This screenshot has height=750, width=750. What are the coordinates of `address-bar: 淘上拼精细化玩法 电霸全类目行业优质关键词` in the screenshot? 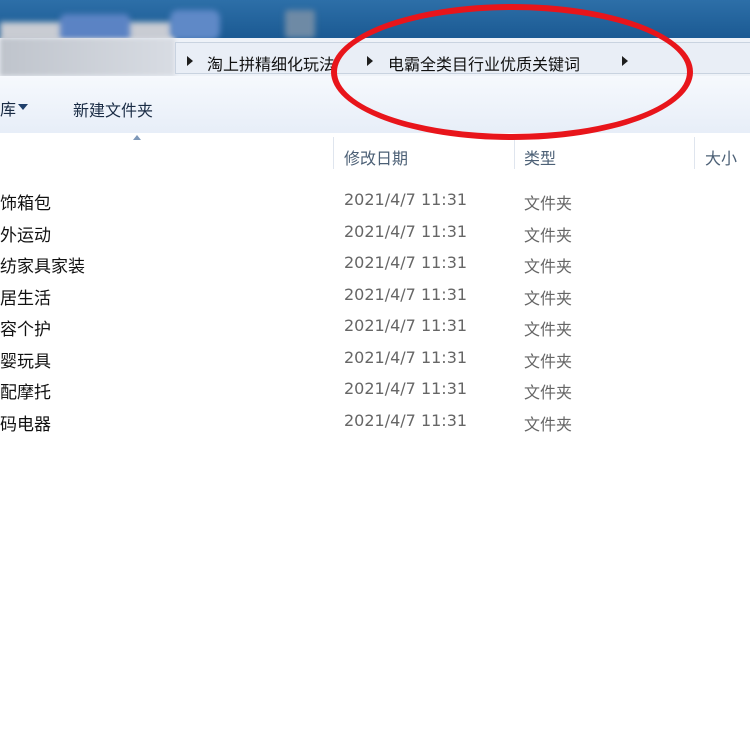 It's located at (375, 57).